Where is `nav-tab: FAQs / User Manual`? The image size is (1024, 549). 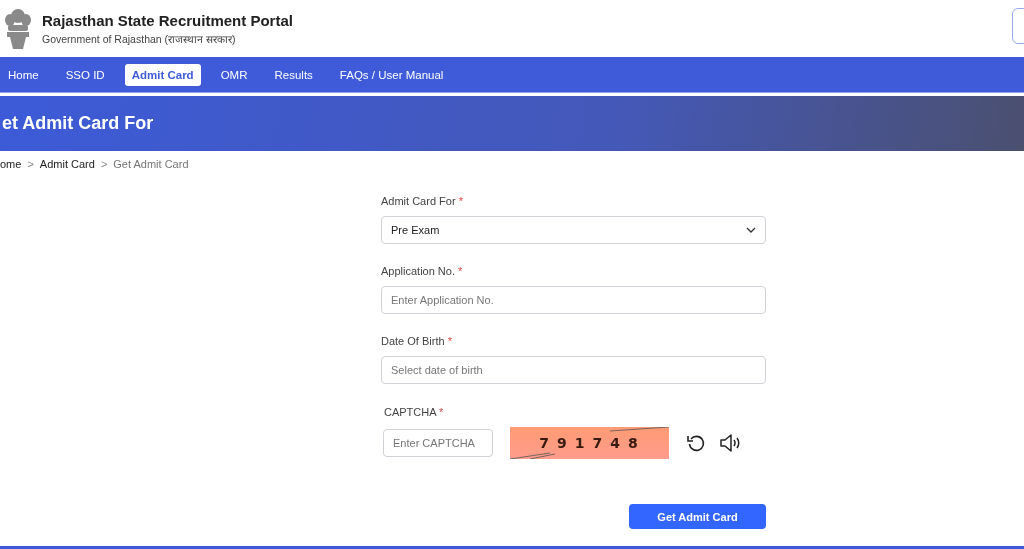
nav-tab: FAQs / User Manual is located at coordinates (391, 74).